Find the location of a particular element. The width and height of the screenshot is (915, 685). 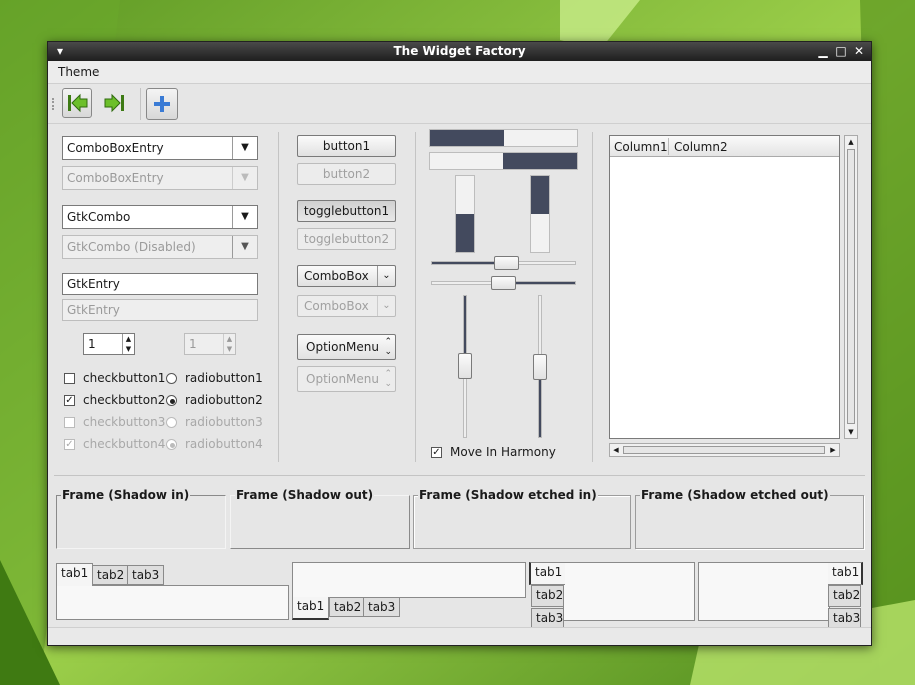

optionmenu: OptionMenu ⌃ ⌄ is located at coordinates (346, 347).